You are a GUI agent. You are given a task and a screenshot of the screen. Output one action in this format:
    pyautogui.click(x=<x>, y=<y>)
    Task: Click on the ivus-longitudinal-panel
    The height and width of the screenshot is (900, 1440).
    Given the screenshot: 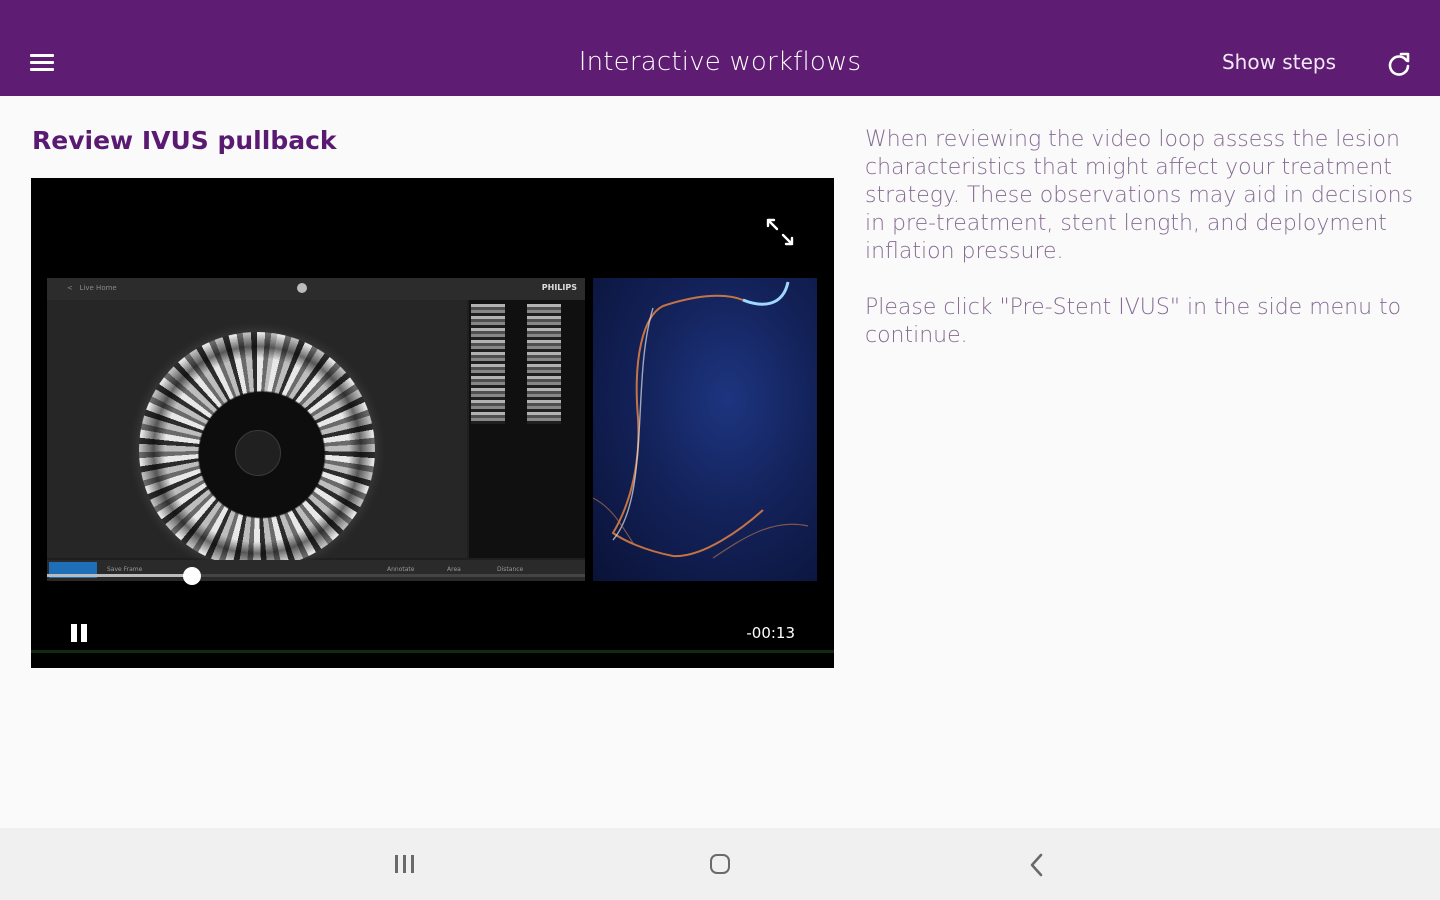 What is the action you would take?
    pyautogui.click(x=527, y=429)
    